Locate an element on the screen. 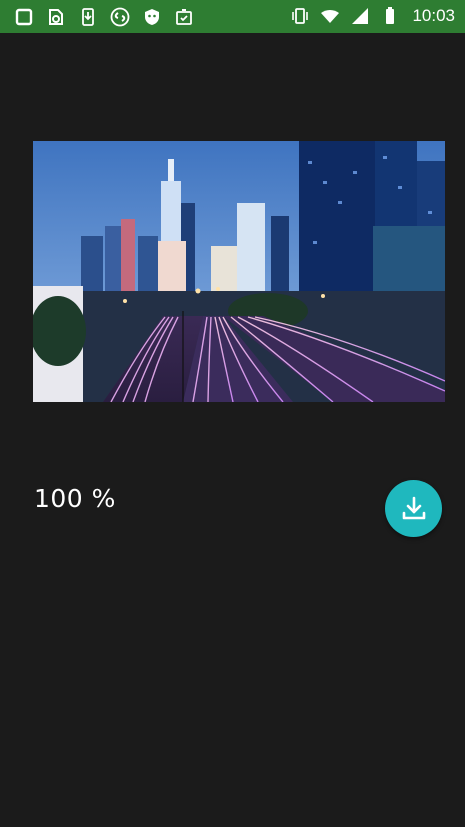 This screenshot has width=465, height=827. clipboard-check-icon is located at coordinates (184, 17).